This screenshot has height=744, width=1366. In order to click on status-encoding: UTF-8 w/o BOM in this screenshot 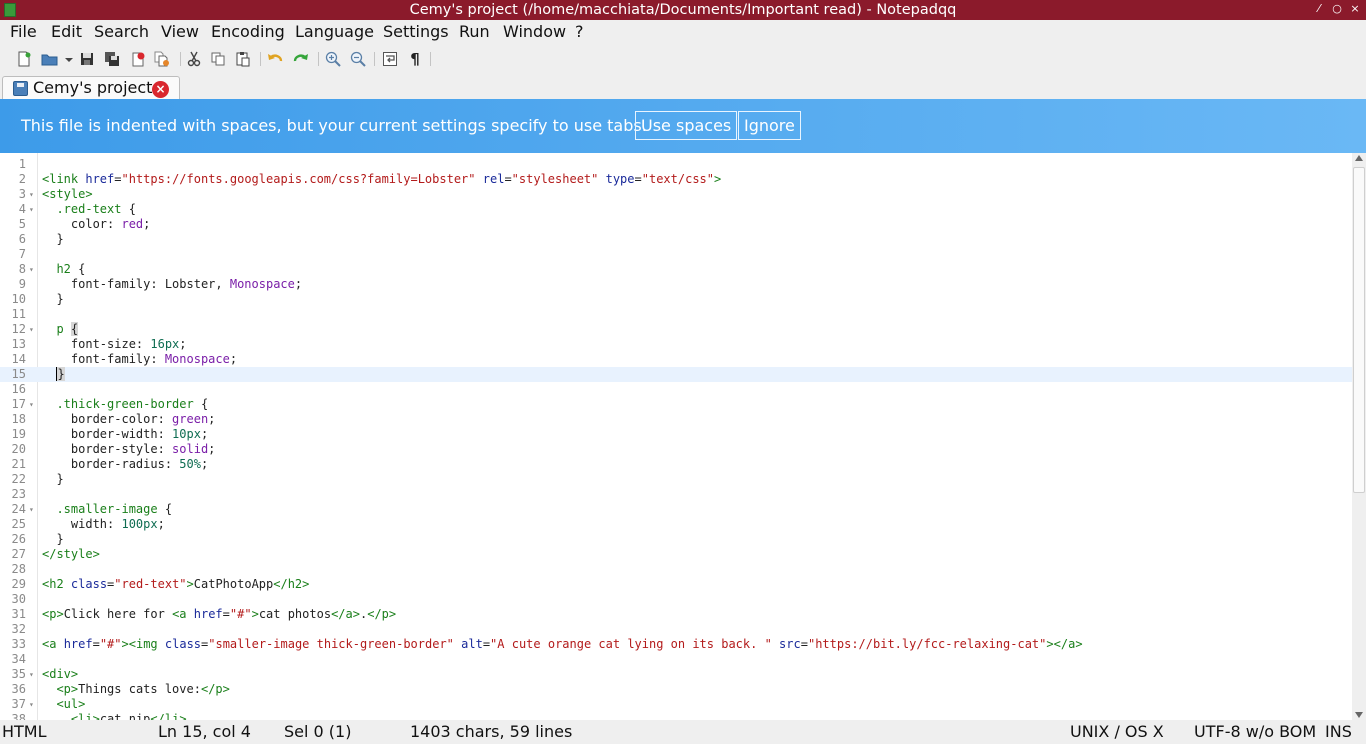, I will do `click(1255, 732)`.